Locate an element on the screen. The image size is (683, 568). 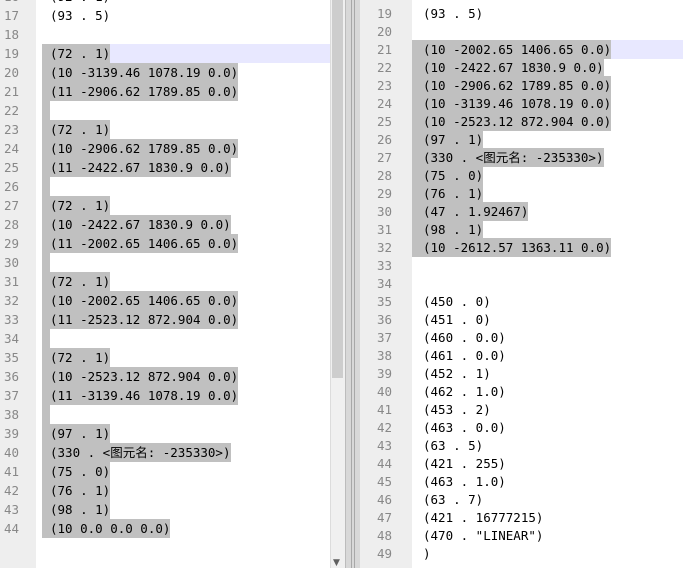
left-vertical-scrollbar is located at coordinates (337, 284).